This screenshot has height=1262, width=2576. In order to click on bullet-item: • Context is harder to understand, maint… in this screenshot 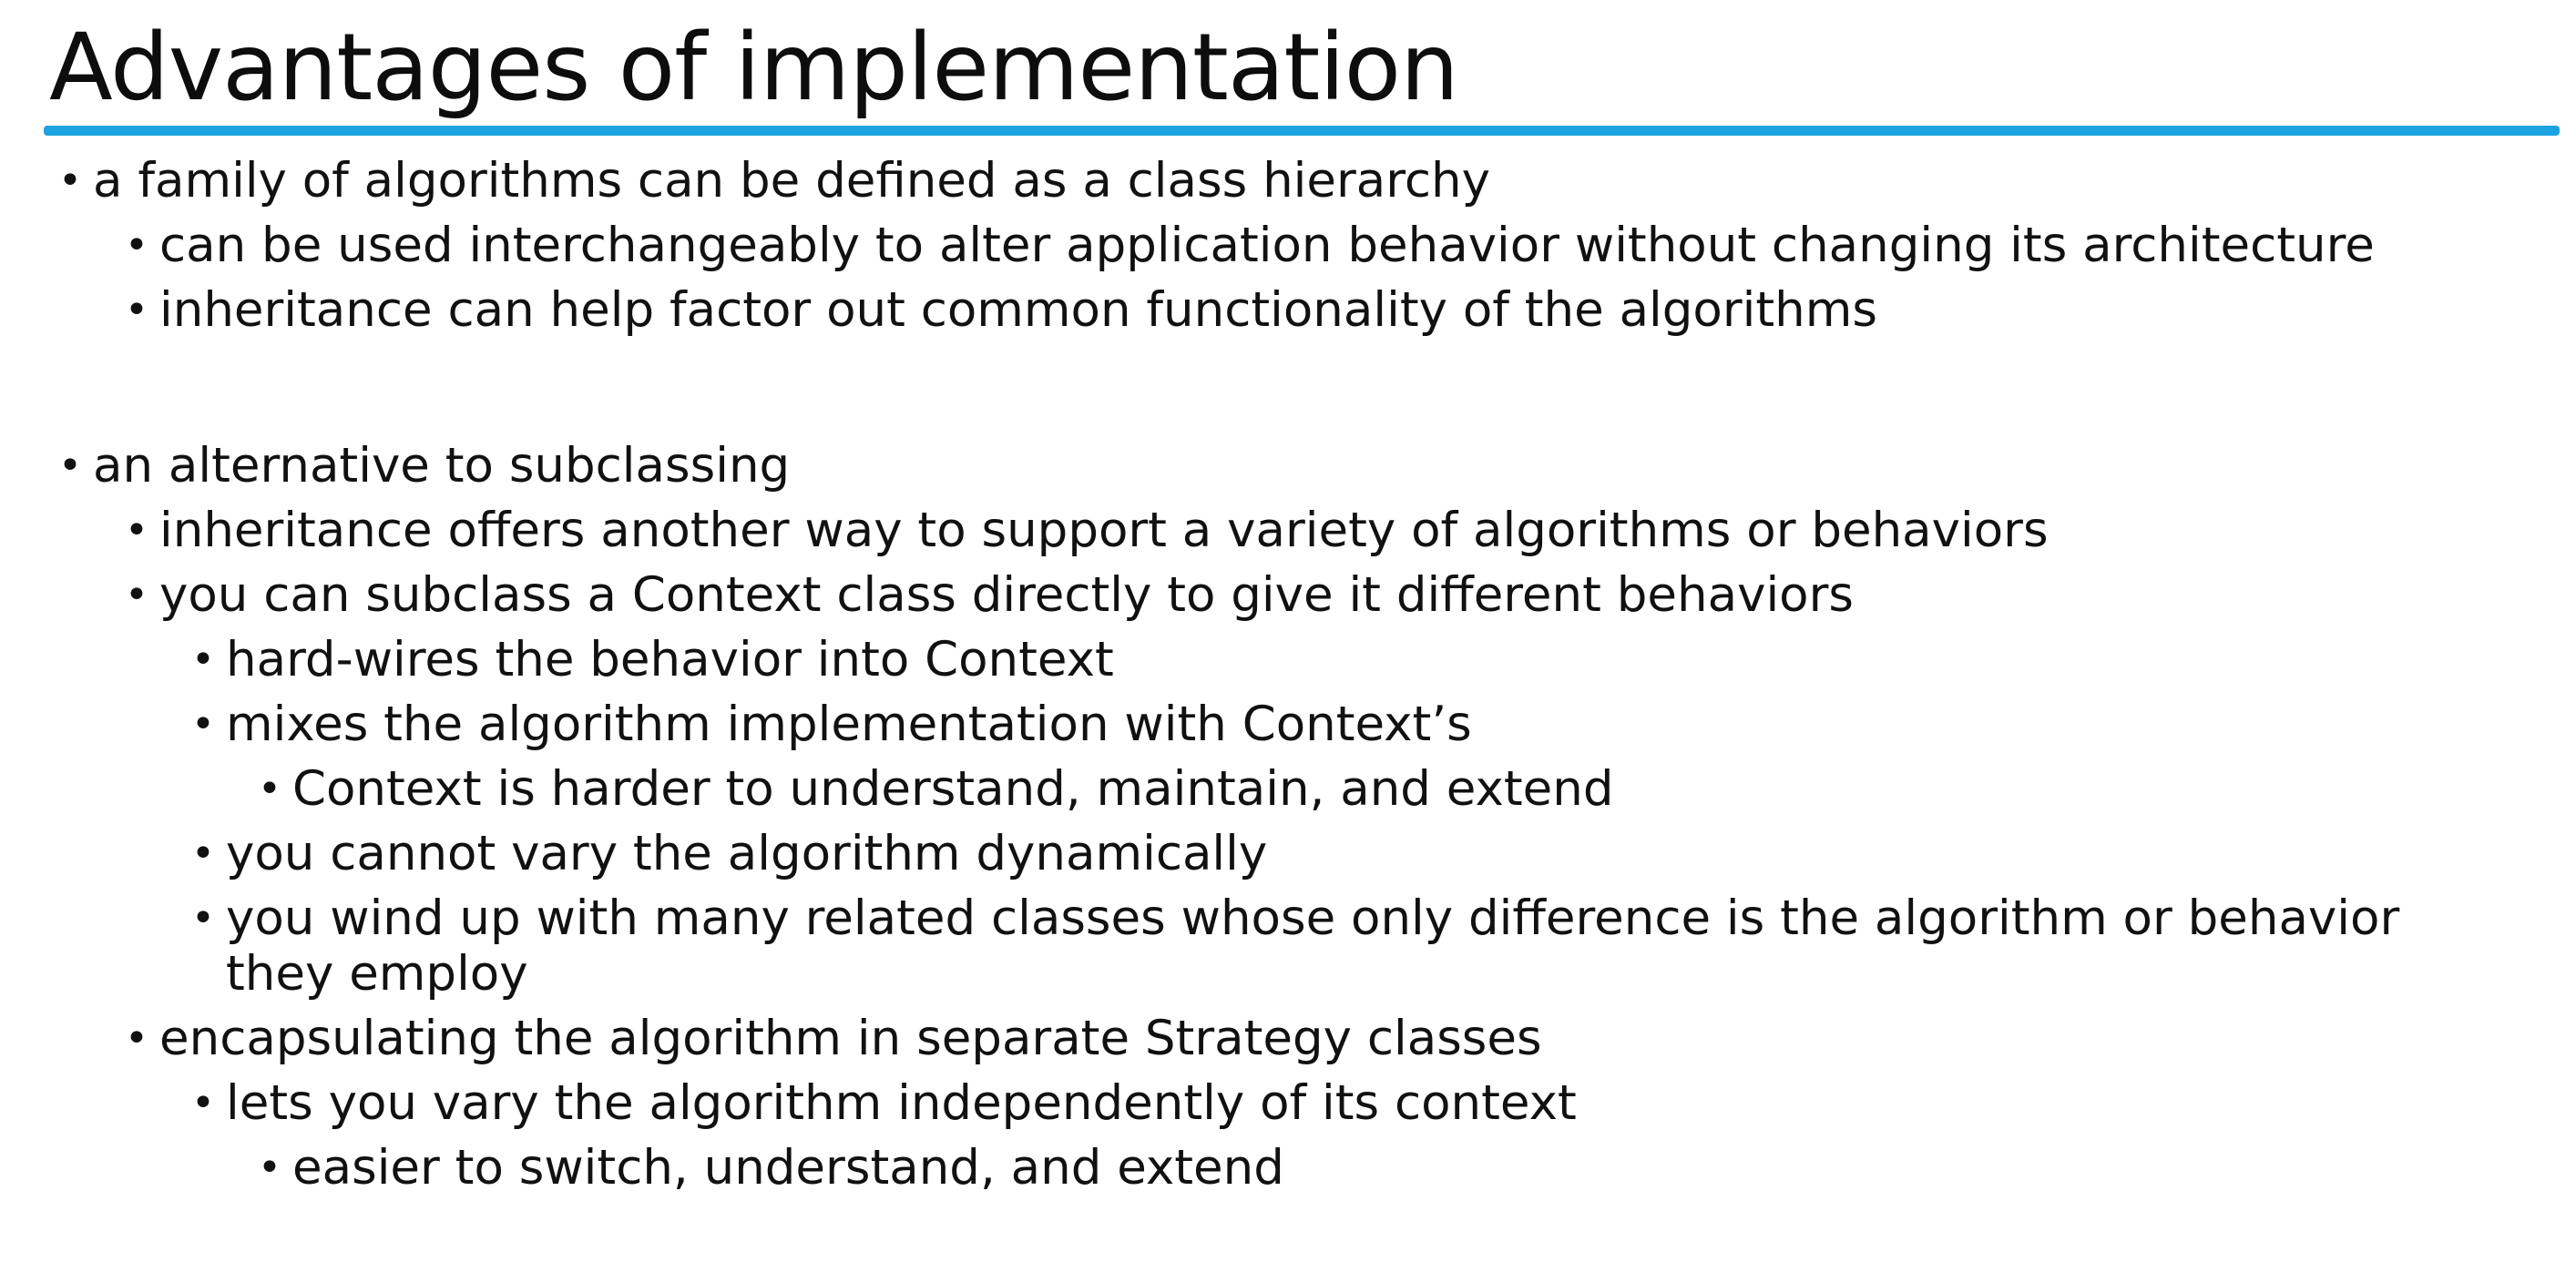, I will do `click(1288, 789)`.